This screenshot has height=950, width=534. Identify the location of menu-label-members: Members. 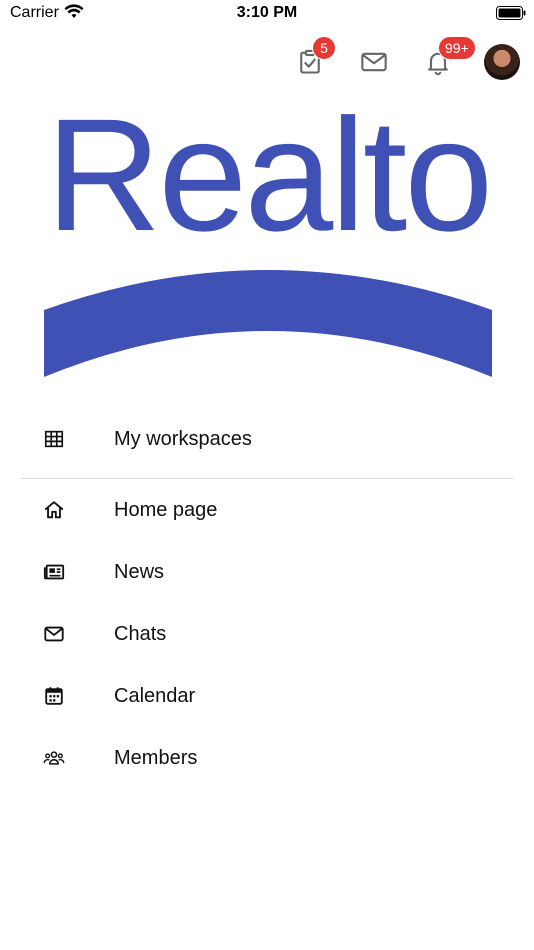
(156, 757).